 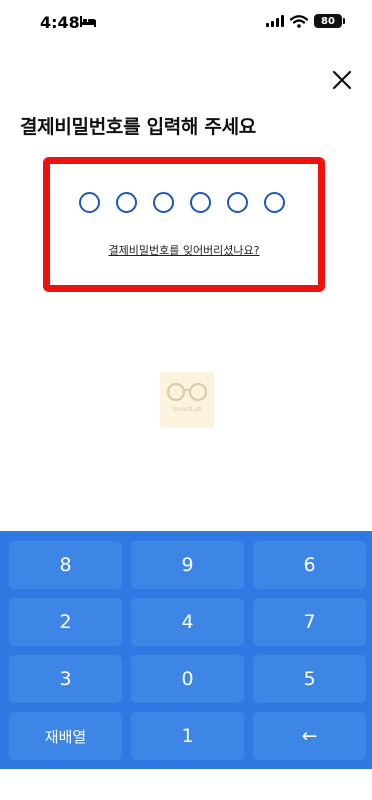 I want to click on close-icon, so click(x=342, y=80).